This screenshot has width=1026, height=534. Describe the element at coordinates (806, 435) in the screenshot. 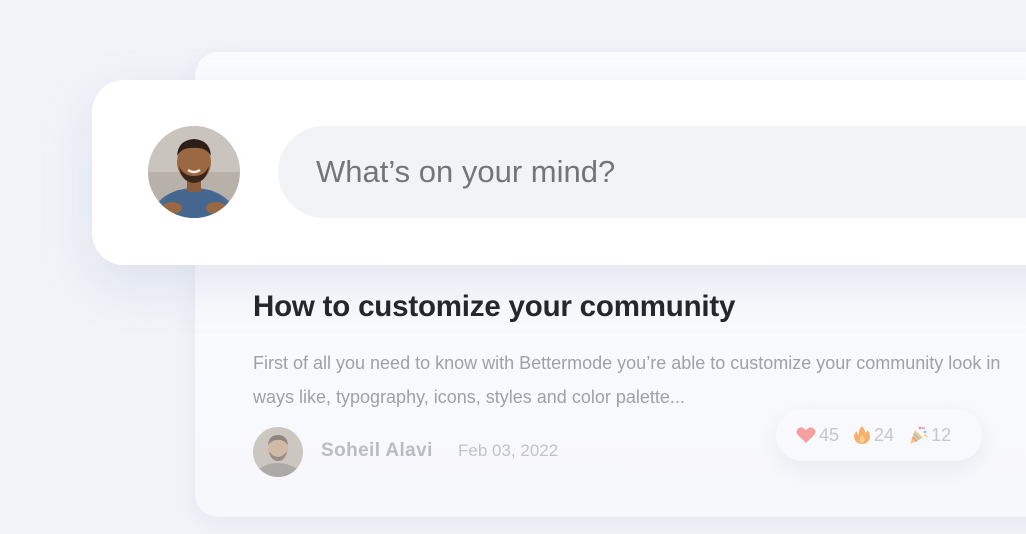

I see `heart-icon` at that location.